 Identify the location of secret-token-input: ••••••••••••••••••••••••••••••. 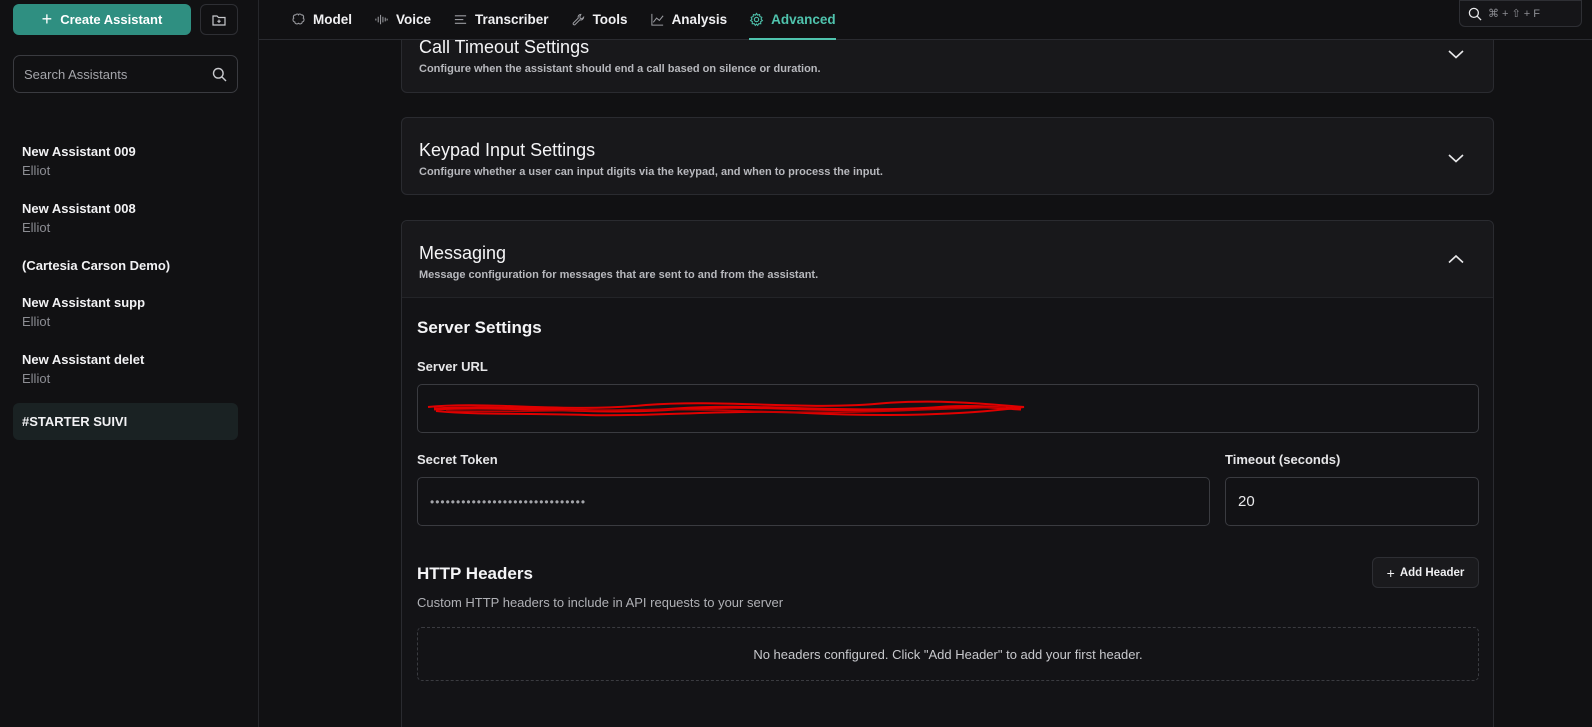
(813, 501).